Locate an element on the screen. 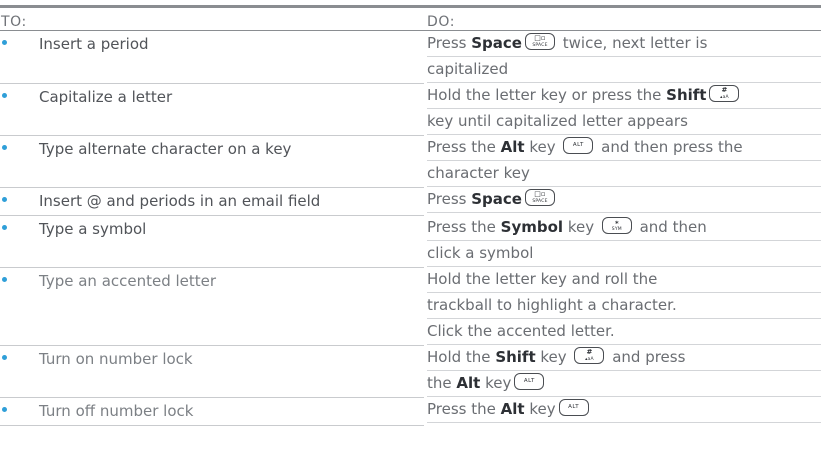 The width and height of the screenshot is (821, 473). to-cell: Type an accented letter is located at coordinates (212, 306).